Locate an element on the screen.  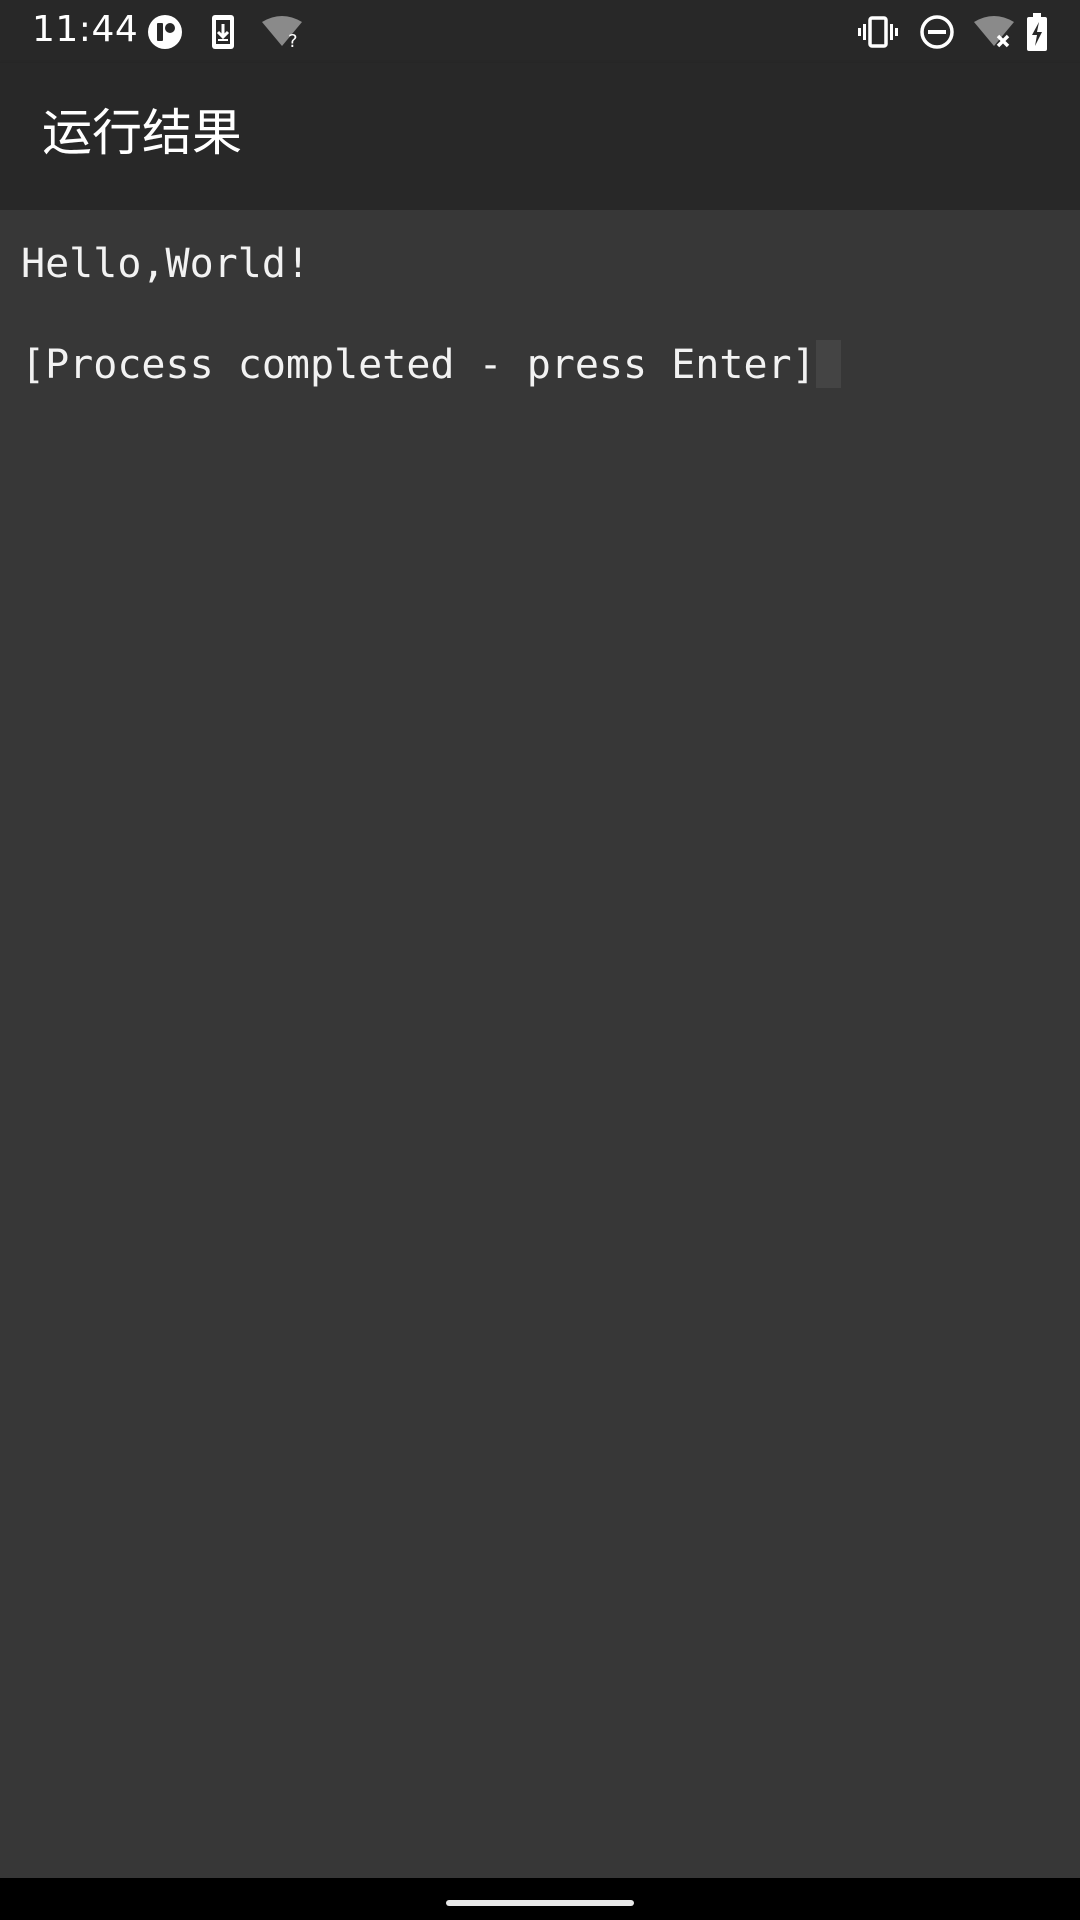
page-title: 运行结果 is located at coordinates (142, 133).